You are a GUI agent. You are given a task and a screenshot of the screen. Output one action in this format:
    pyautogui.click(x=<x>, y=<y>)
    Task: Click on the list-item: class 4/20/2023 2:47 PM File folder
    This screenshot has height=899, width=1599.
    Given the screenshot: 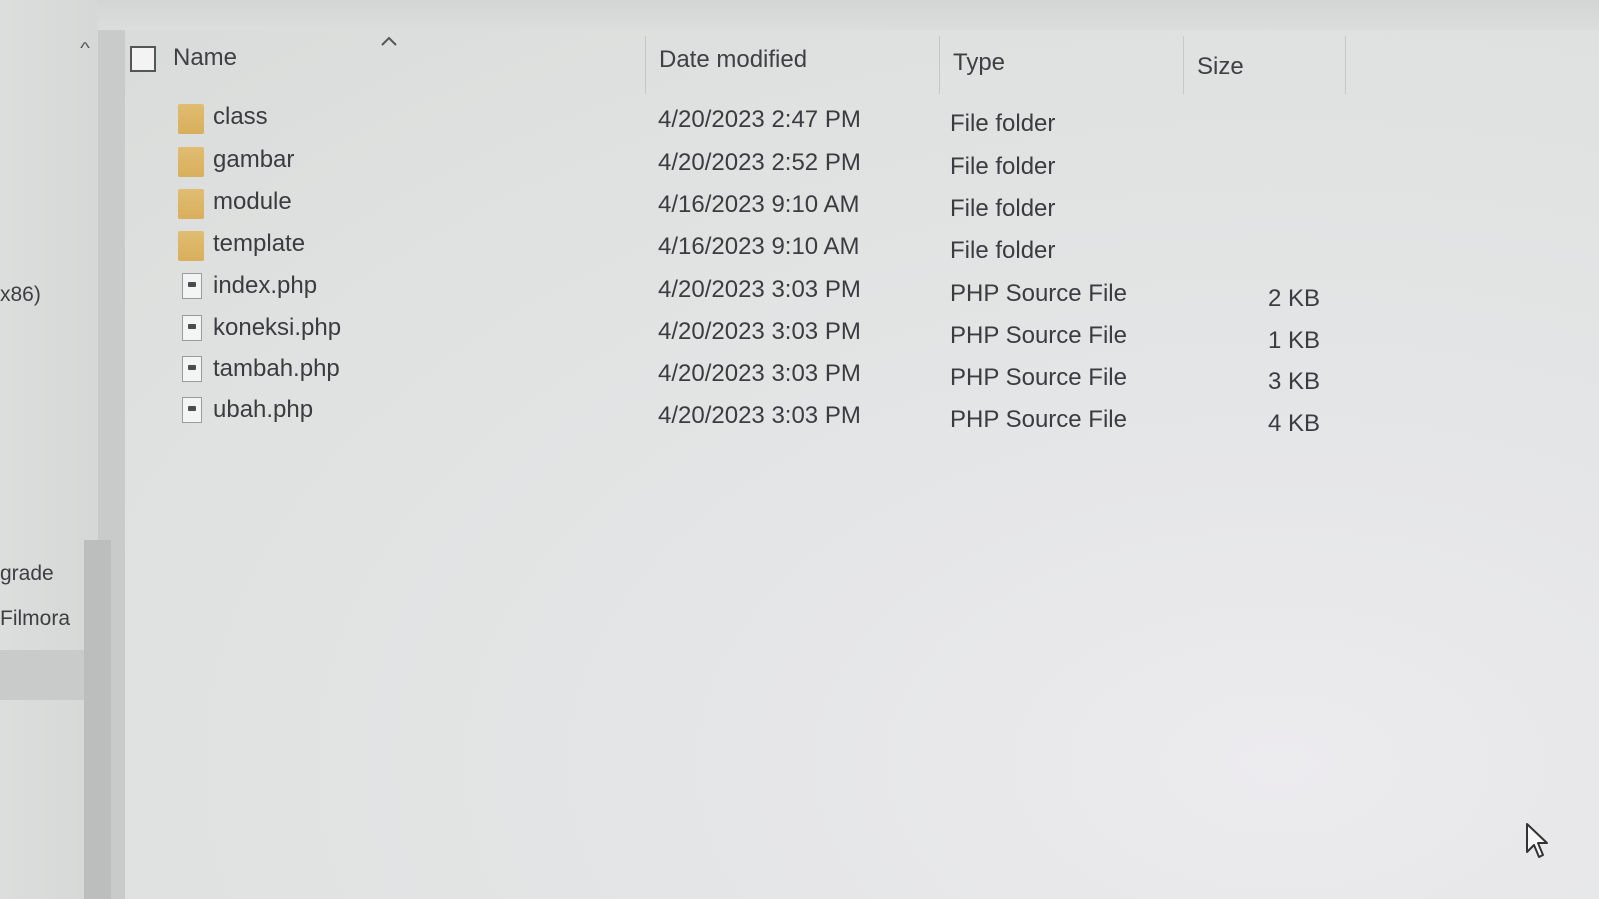 What is the action you would take?
    pyautogui.click(x=760, y=119)
    